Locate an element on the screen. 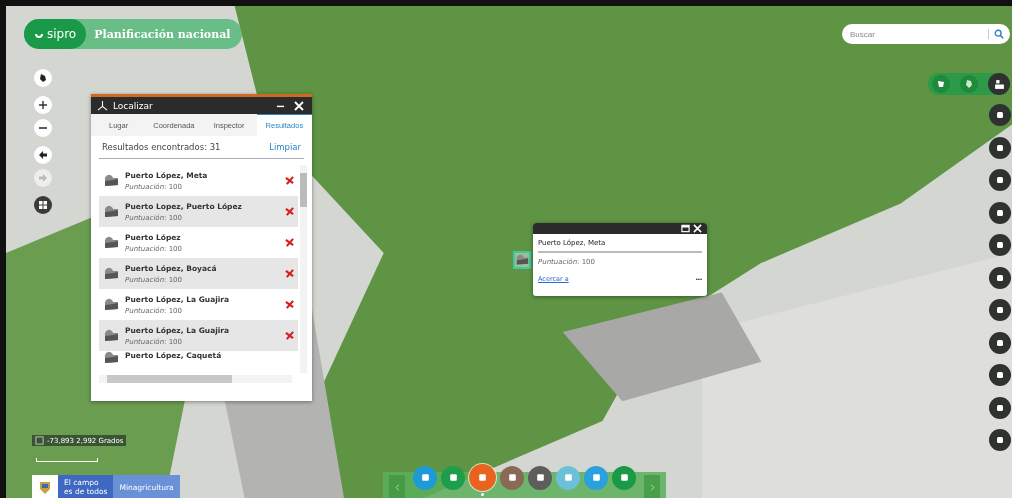 The image size is (1012, 498). country-map-icon is located at coordinates (43, 78).